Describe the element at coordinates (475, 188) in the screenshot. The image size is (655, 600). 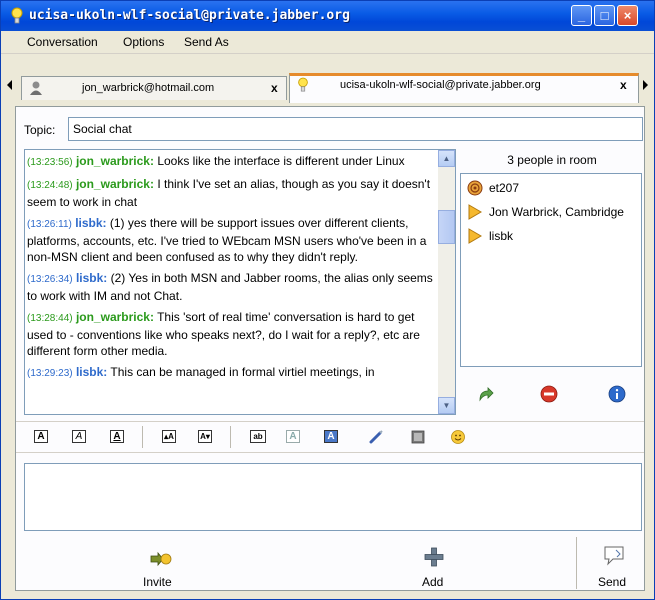
I see `spiral-icon` at that location.